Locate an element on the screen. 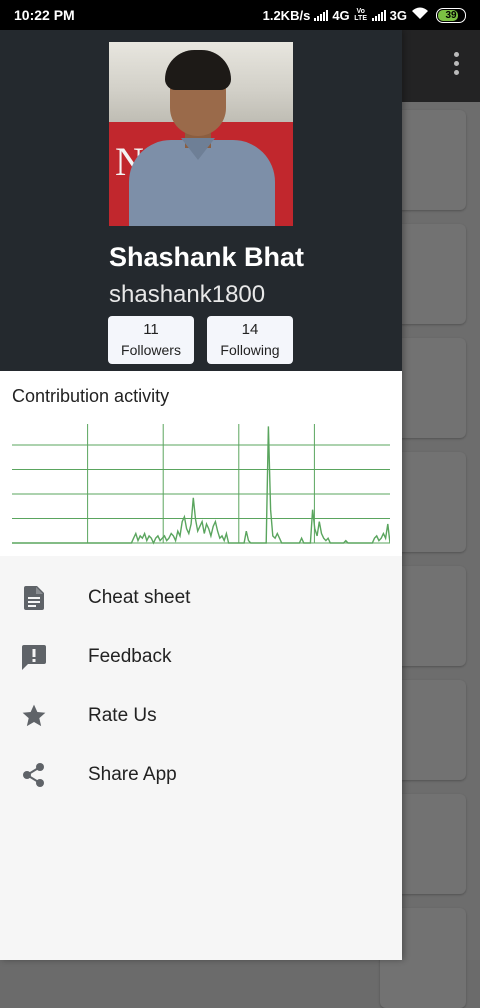 The image size is (480, 1008). feedback-icon is located at coordinates (34, 657).